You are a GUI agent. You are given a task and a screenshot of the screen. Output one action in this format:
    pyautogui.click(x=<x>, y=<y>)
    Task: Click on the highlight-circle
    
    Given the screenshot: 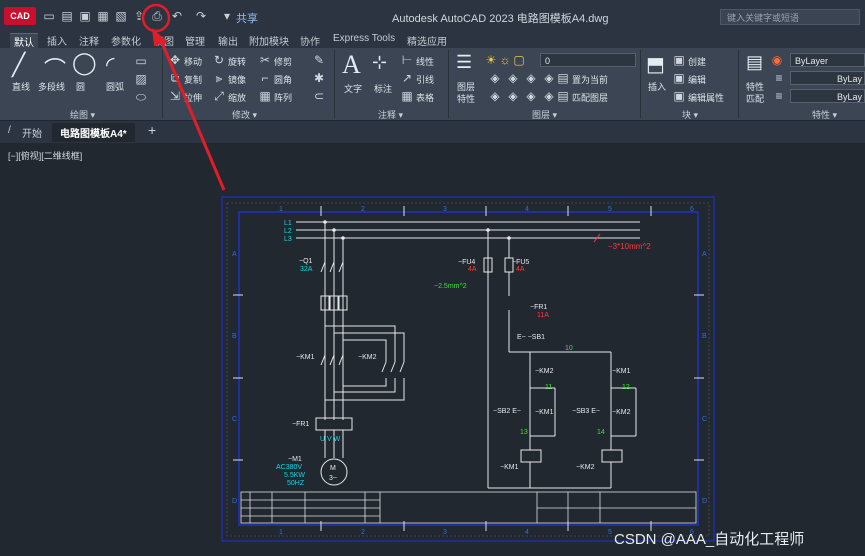 What is the action you would take?
    pyautogui.click(x=156, y=18)
    